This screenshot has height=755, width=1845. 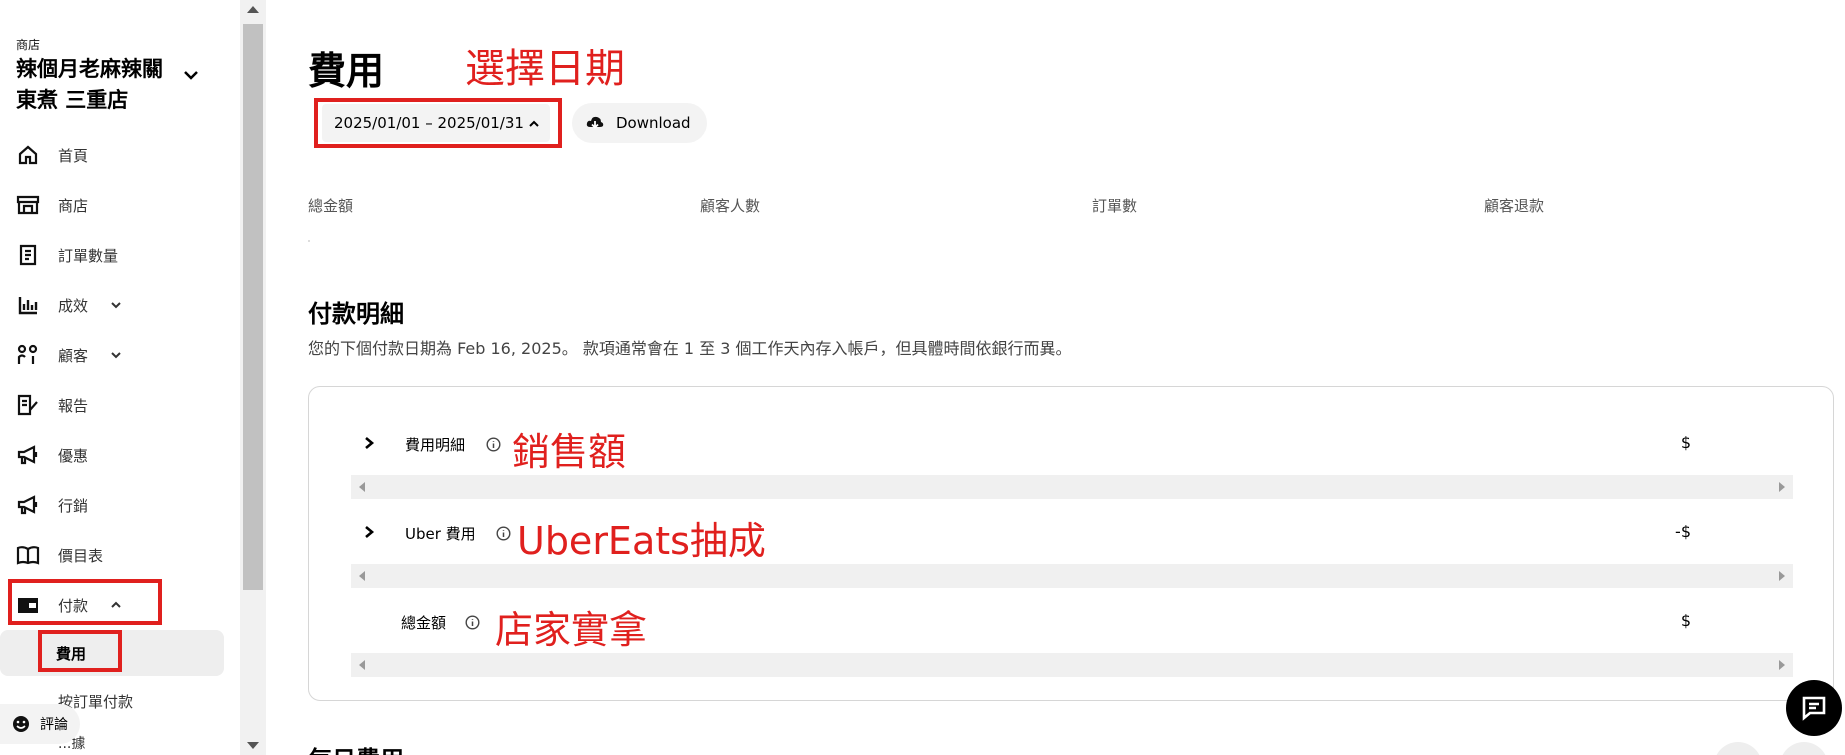 What do you see at coordinates (28, 155) in the screenshot?
I see `home-icon` at bounding box center [28, 155].